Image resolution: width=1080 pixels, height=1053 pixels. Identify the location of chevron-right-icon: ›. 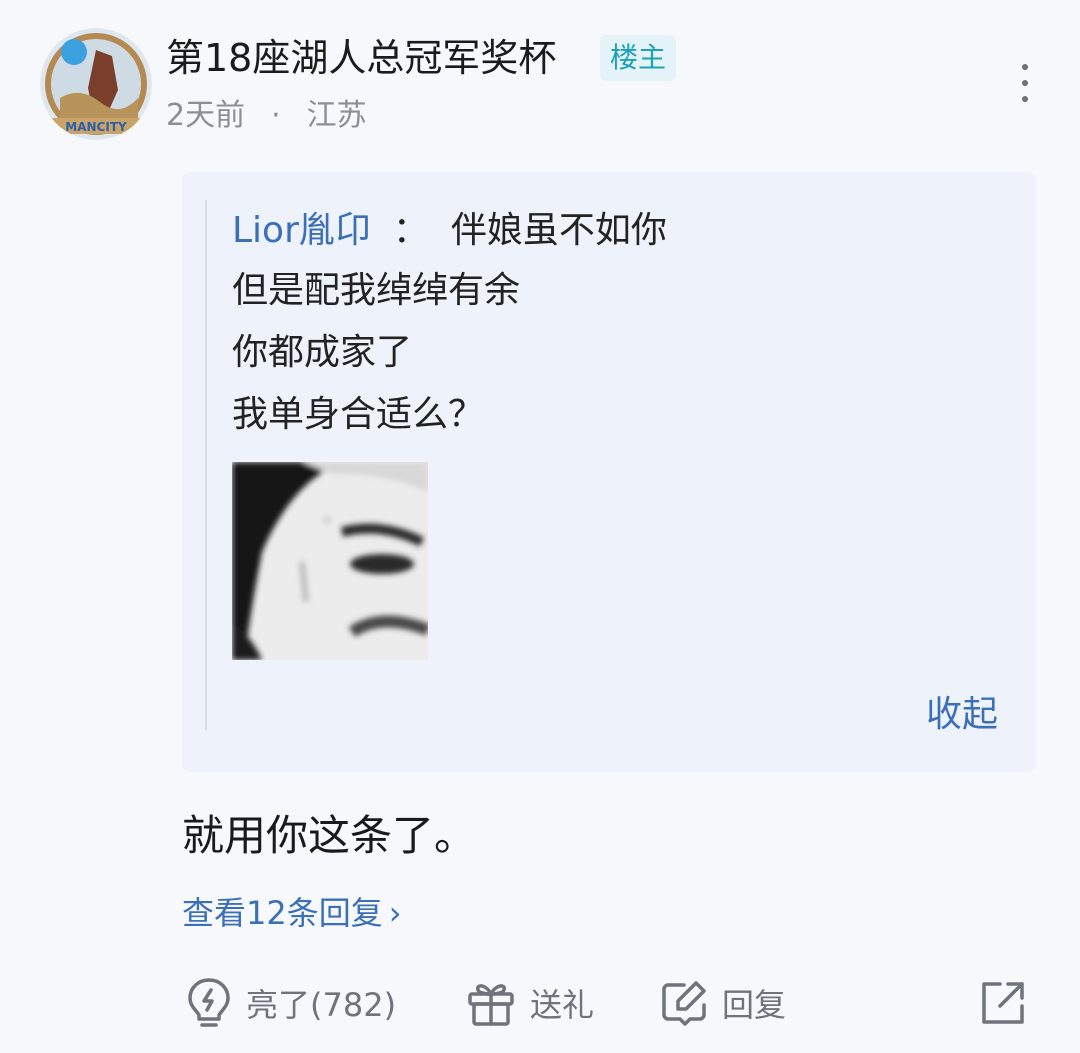
(395, 913).